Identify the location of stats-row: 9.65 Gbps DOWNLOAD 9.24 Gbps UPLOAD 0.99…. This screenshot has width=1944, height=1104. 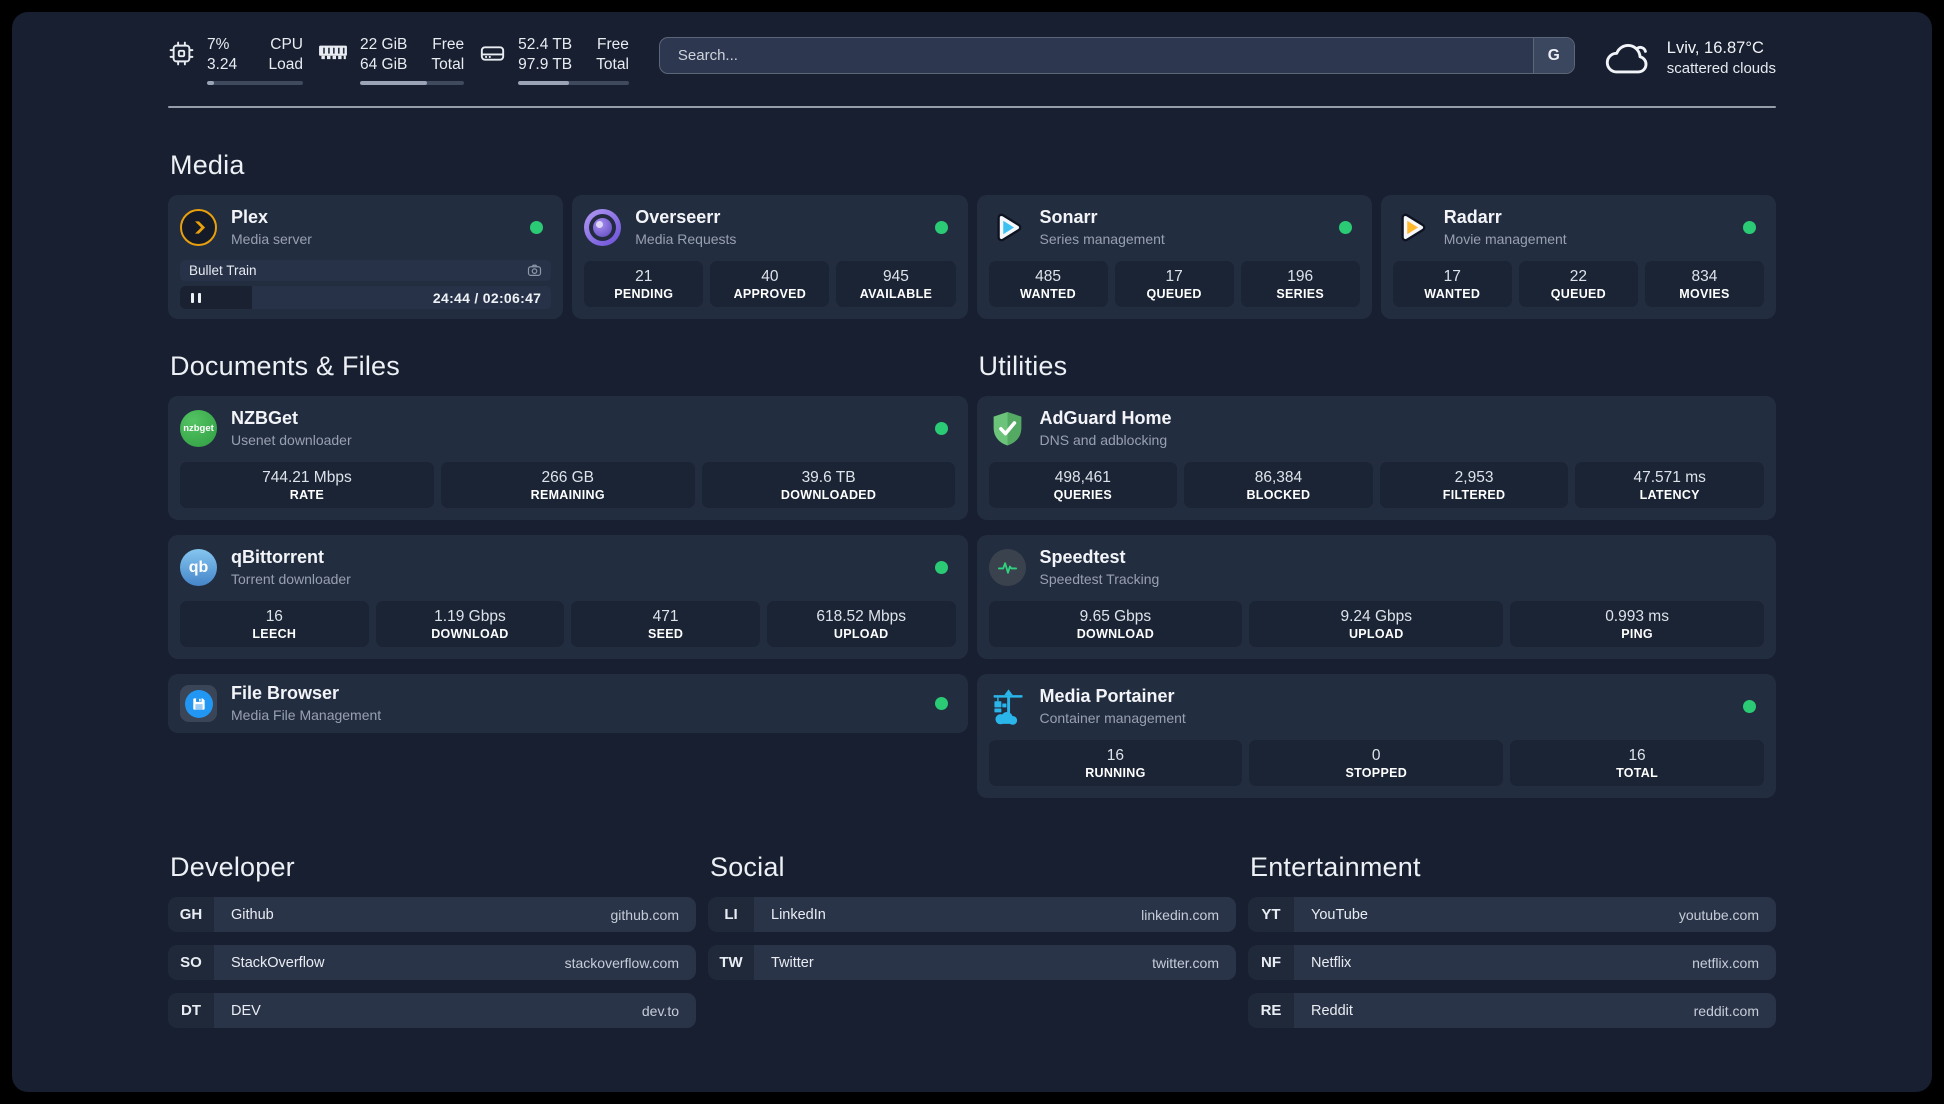
(1376, 624).